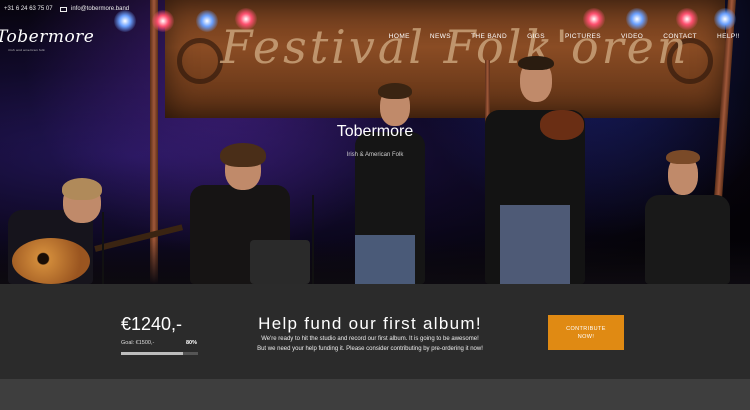  I want to click on fund-title: Help fund our first album!, so click(370, 323).